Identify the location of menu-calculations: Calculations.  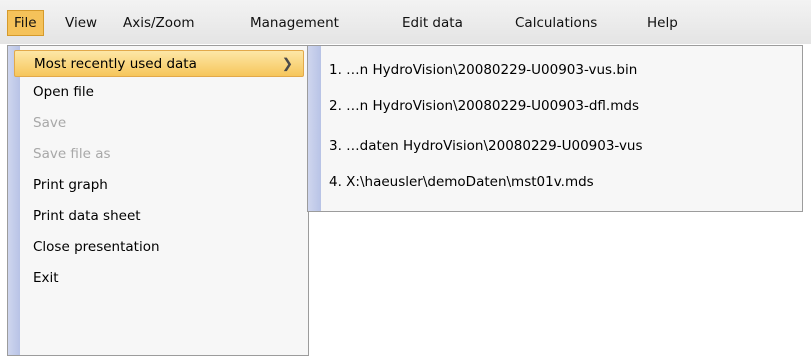
(556, 23).